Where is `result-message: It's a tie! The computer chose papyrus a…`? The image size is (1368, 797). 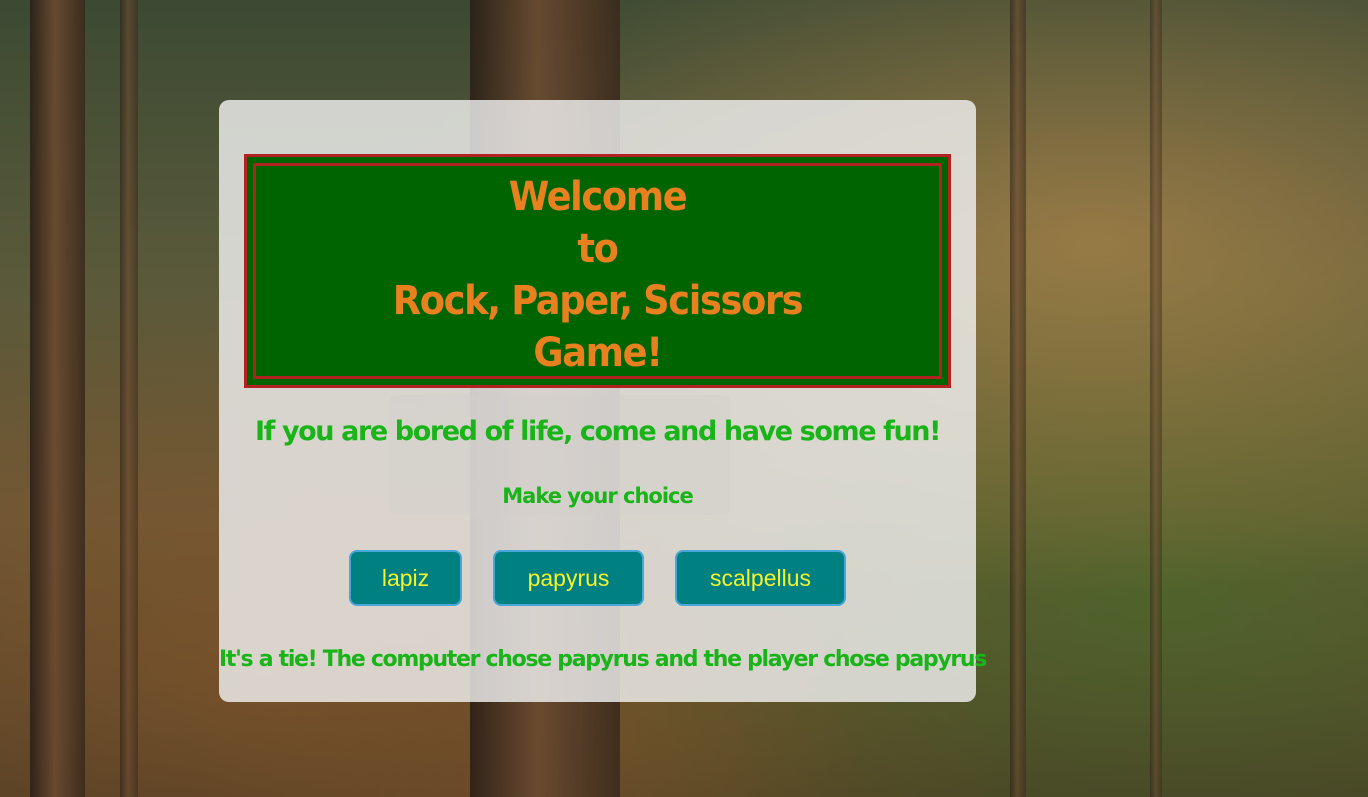 result-message: It's a tie! The computer chose papyrus a… is located at coordinates (603, 659).